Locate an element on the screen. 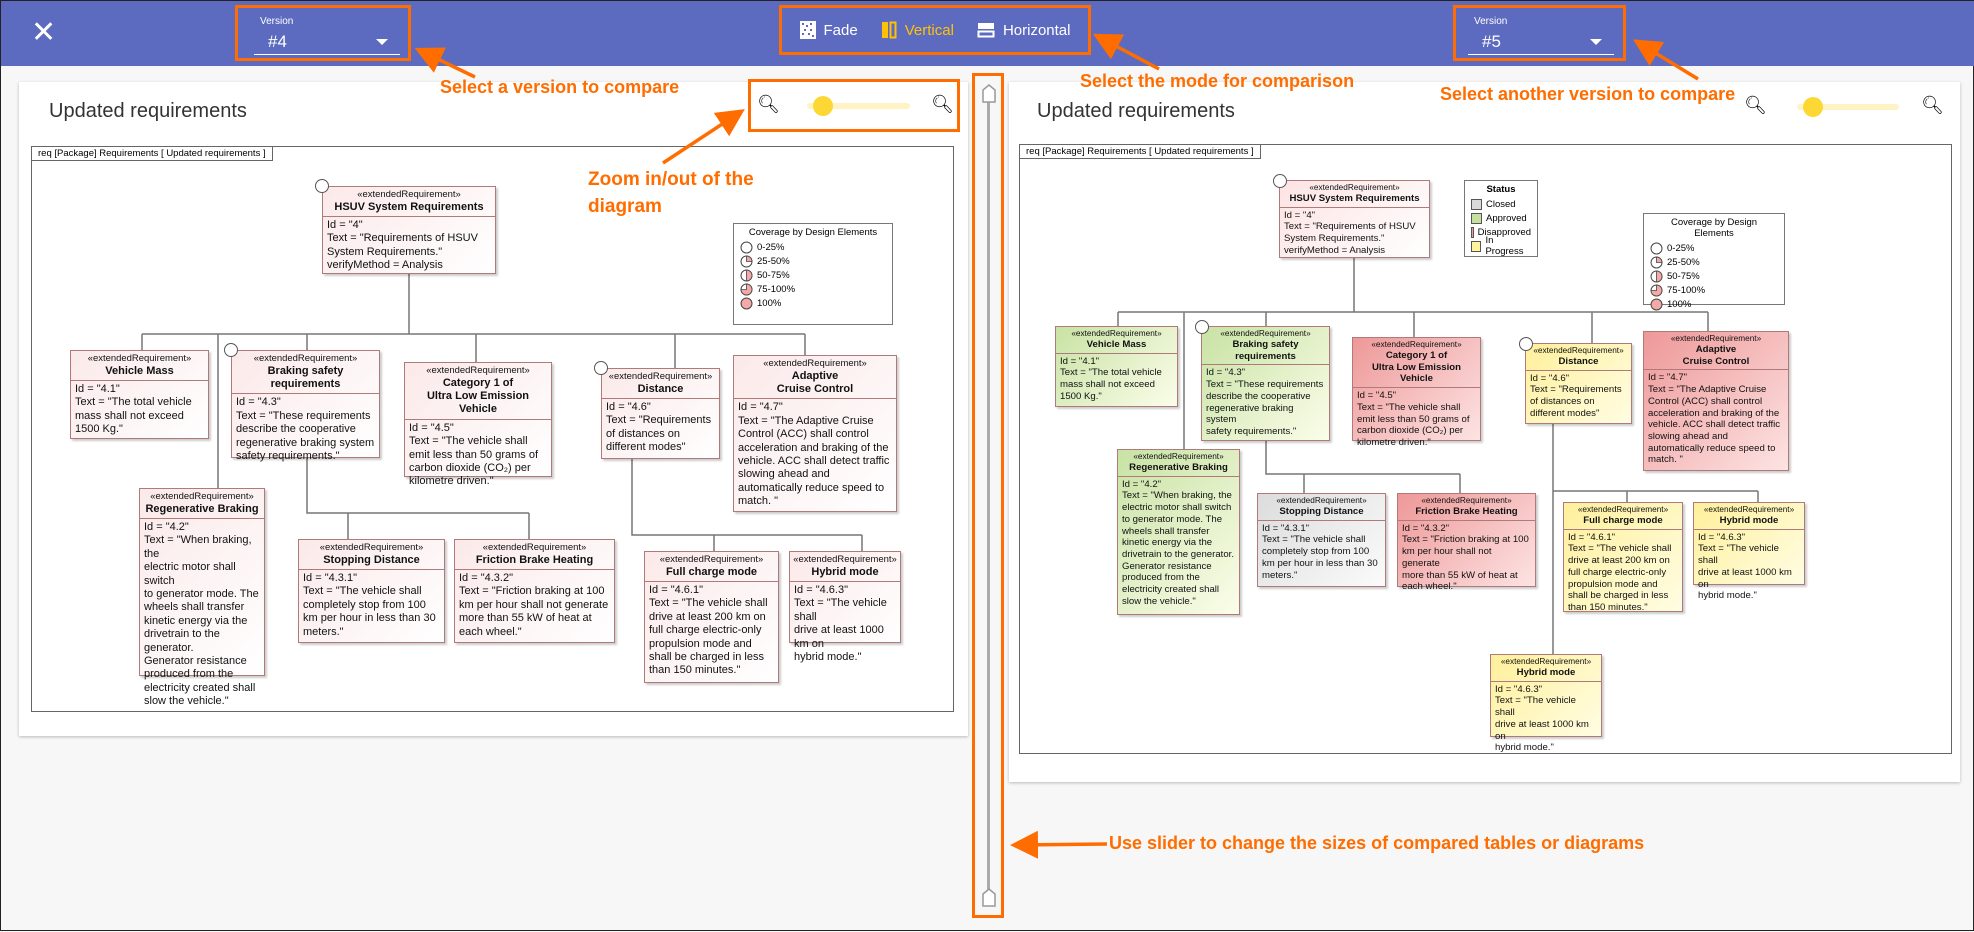 This screenshot has width=1974, height=932. split-slider-handle-top is located at coordinates (989, 94).